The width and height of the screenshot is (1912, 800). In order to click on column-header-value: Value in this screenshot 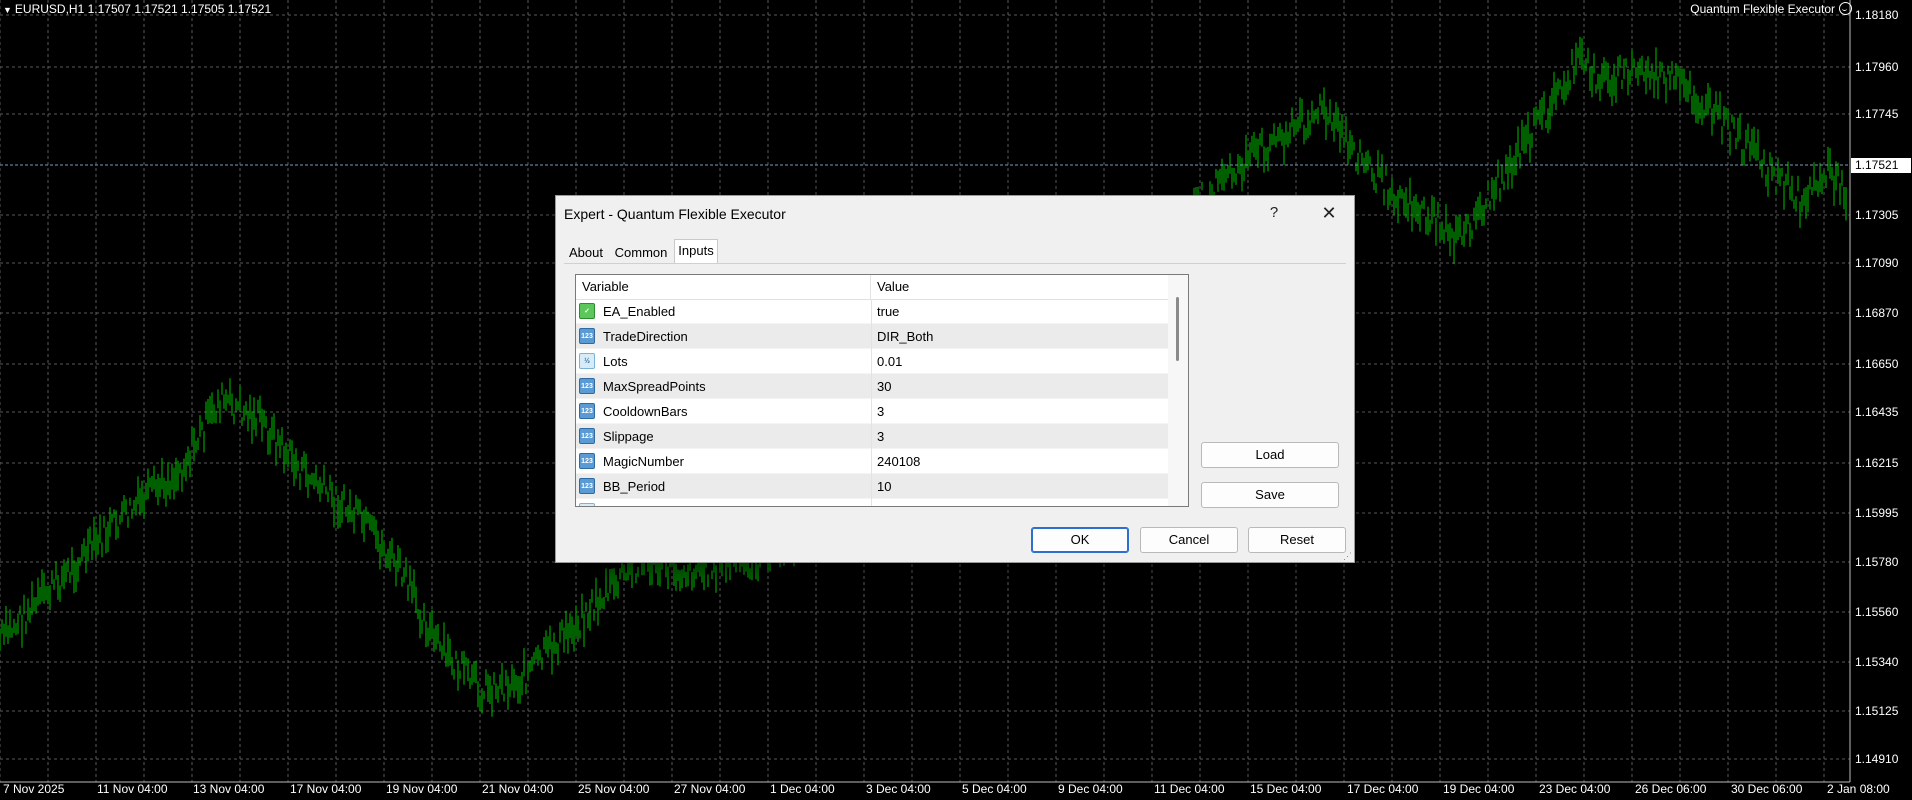, I will do `click(1019, 287)`.